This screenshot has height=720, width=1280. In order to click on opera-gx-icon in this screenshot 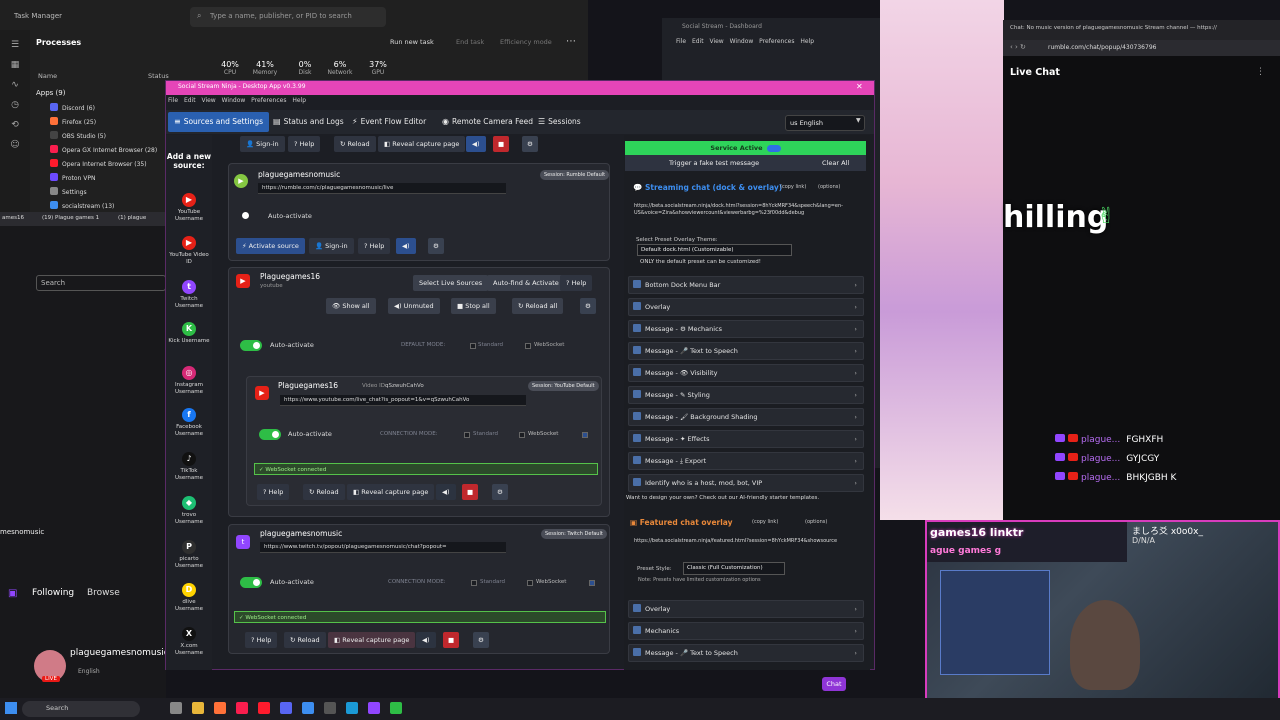, I will do `click(242, 708)`.